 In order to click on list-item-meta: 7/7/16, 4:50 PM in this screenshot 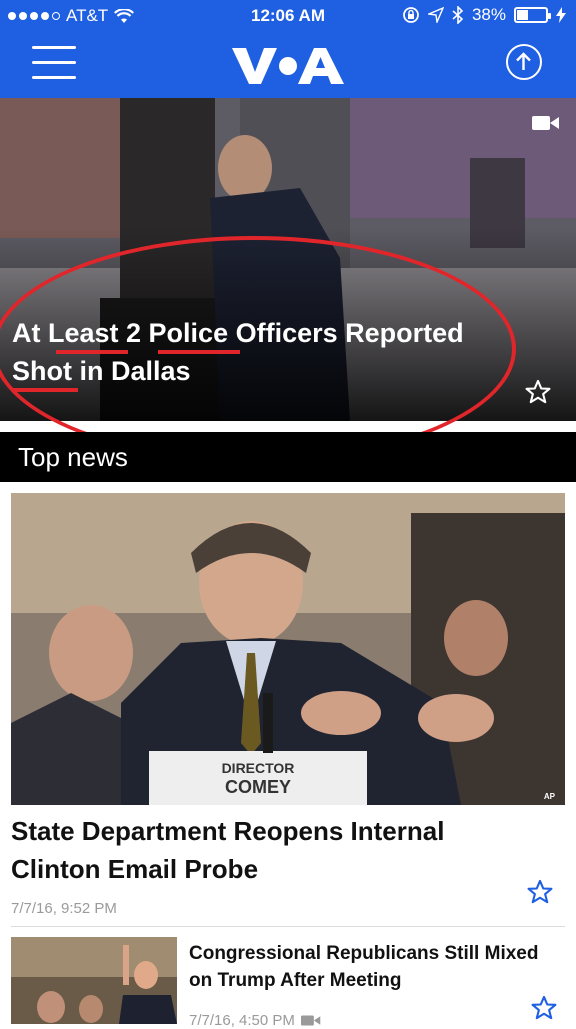, I will do `click(255, 1020)`.